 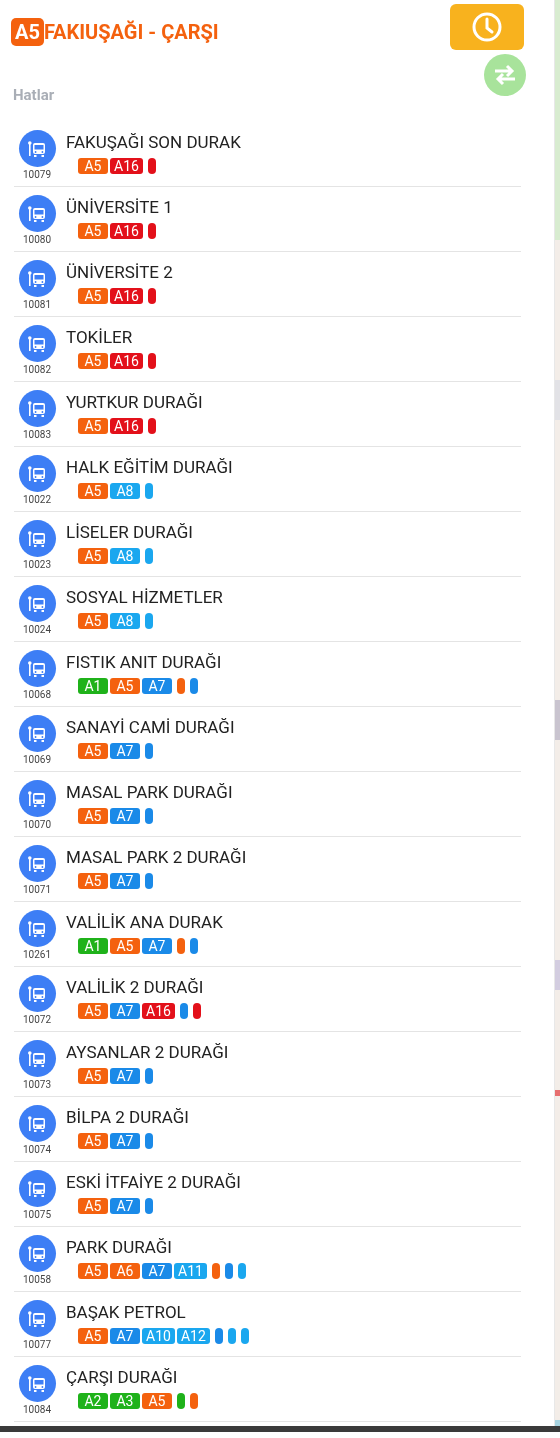 What do you see at coordinates (293, 1052) in the screenshot?
I see `stop-name: AYSANLAR 2 DURAĞI` at bounding box center [293, 1052].